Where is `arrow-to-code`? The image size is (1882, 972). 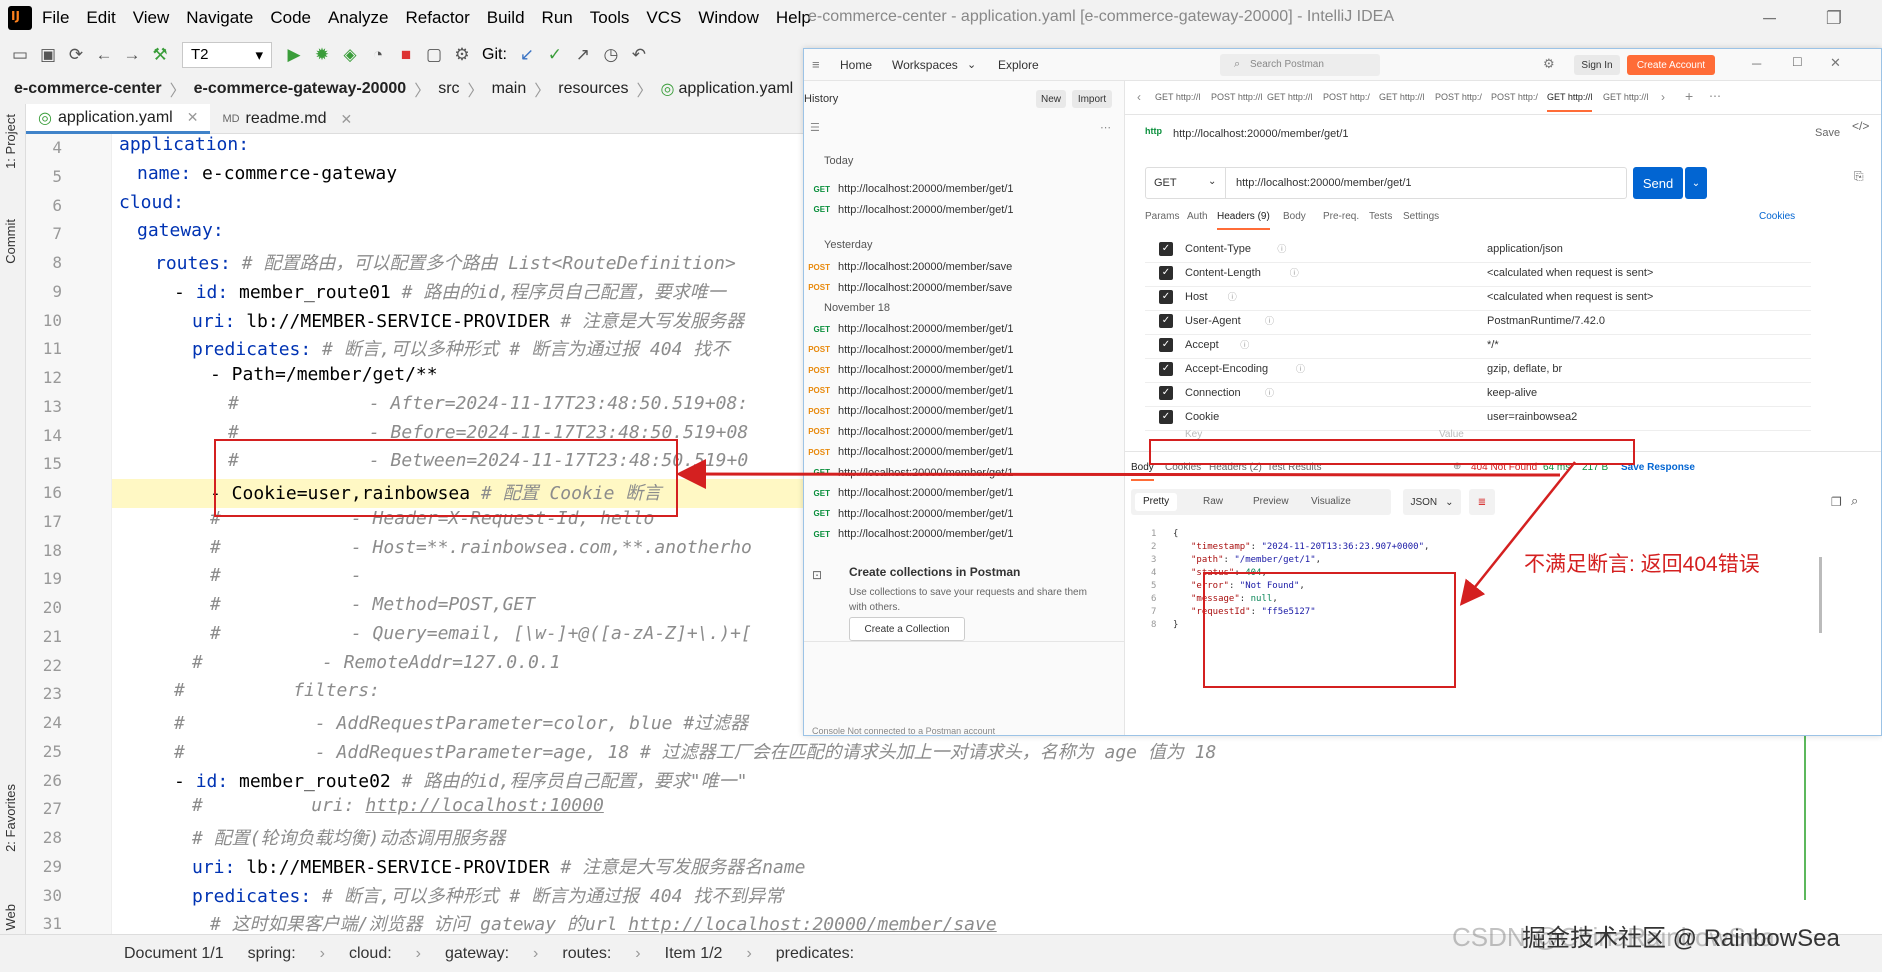 arrow-to-code is located at coordinates (1118, 474).